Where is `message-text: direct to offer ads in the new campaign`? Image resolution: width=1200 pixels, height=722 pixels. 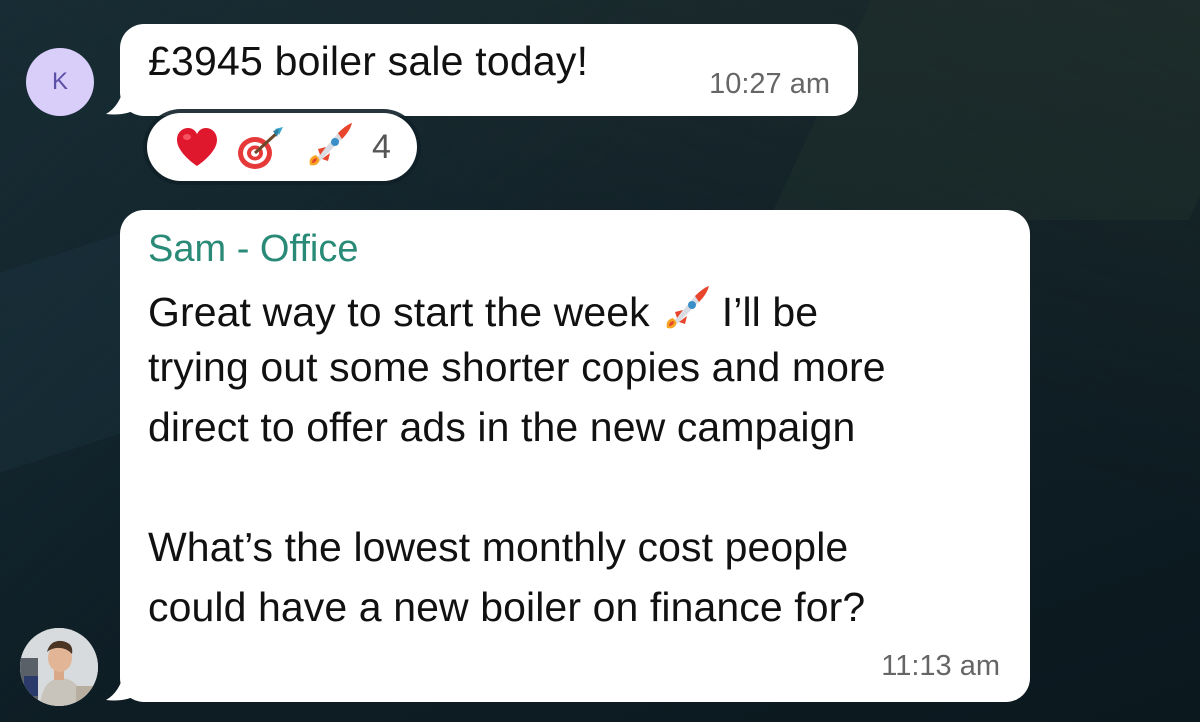 message-text: direct to offer ads in the new campaign is located at coordinates (502, 427).